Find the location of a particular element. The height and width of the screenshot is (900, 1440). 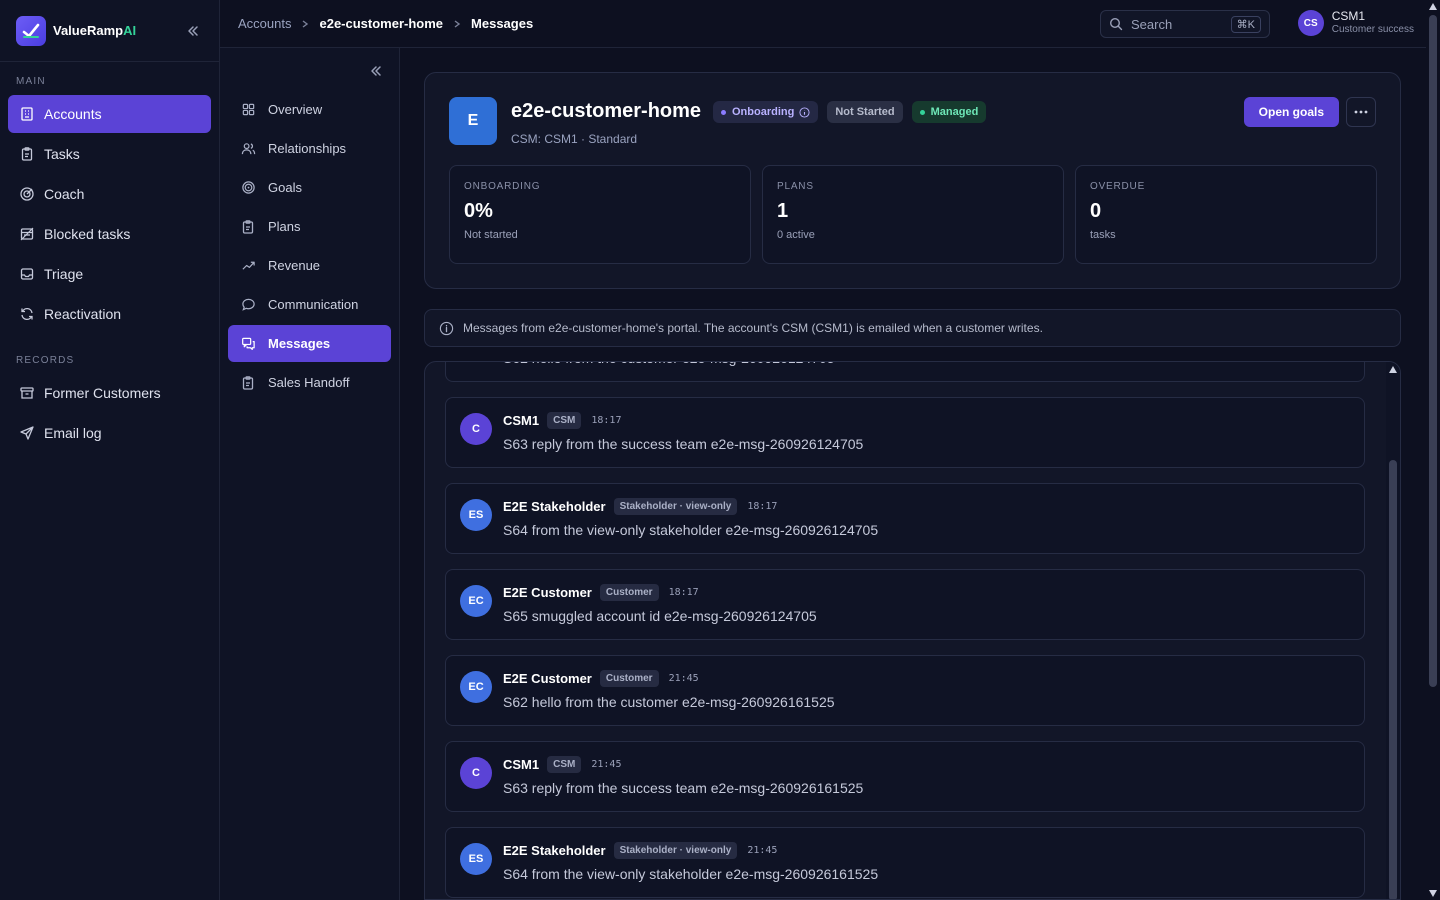

account-name: e2e-customer-home is located at coordinates (606, 111).